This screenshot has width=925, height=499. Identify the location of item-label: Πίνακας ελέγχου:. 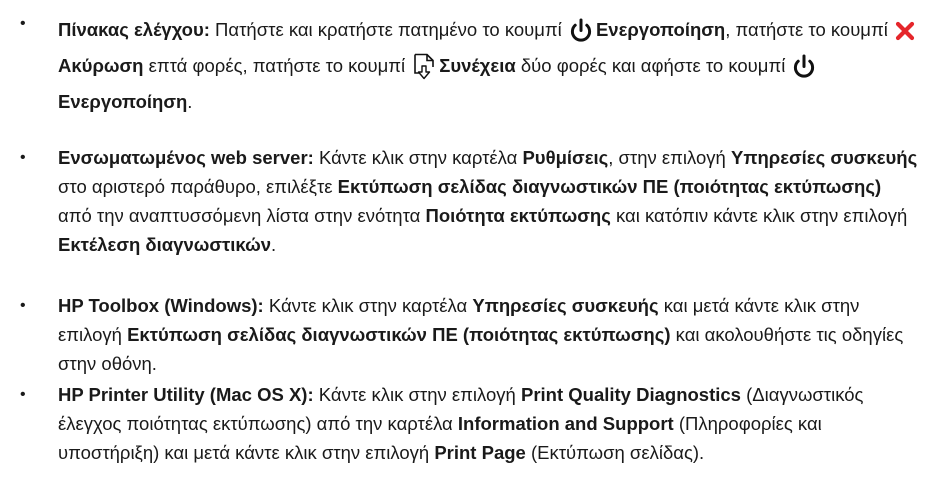
(134, 29).